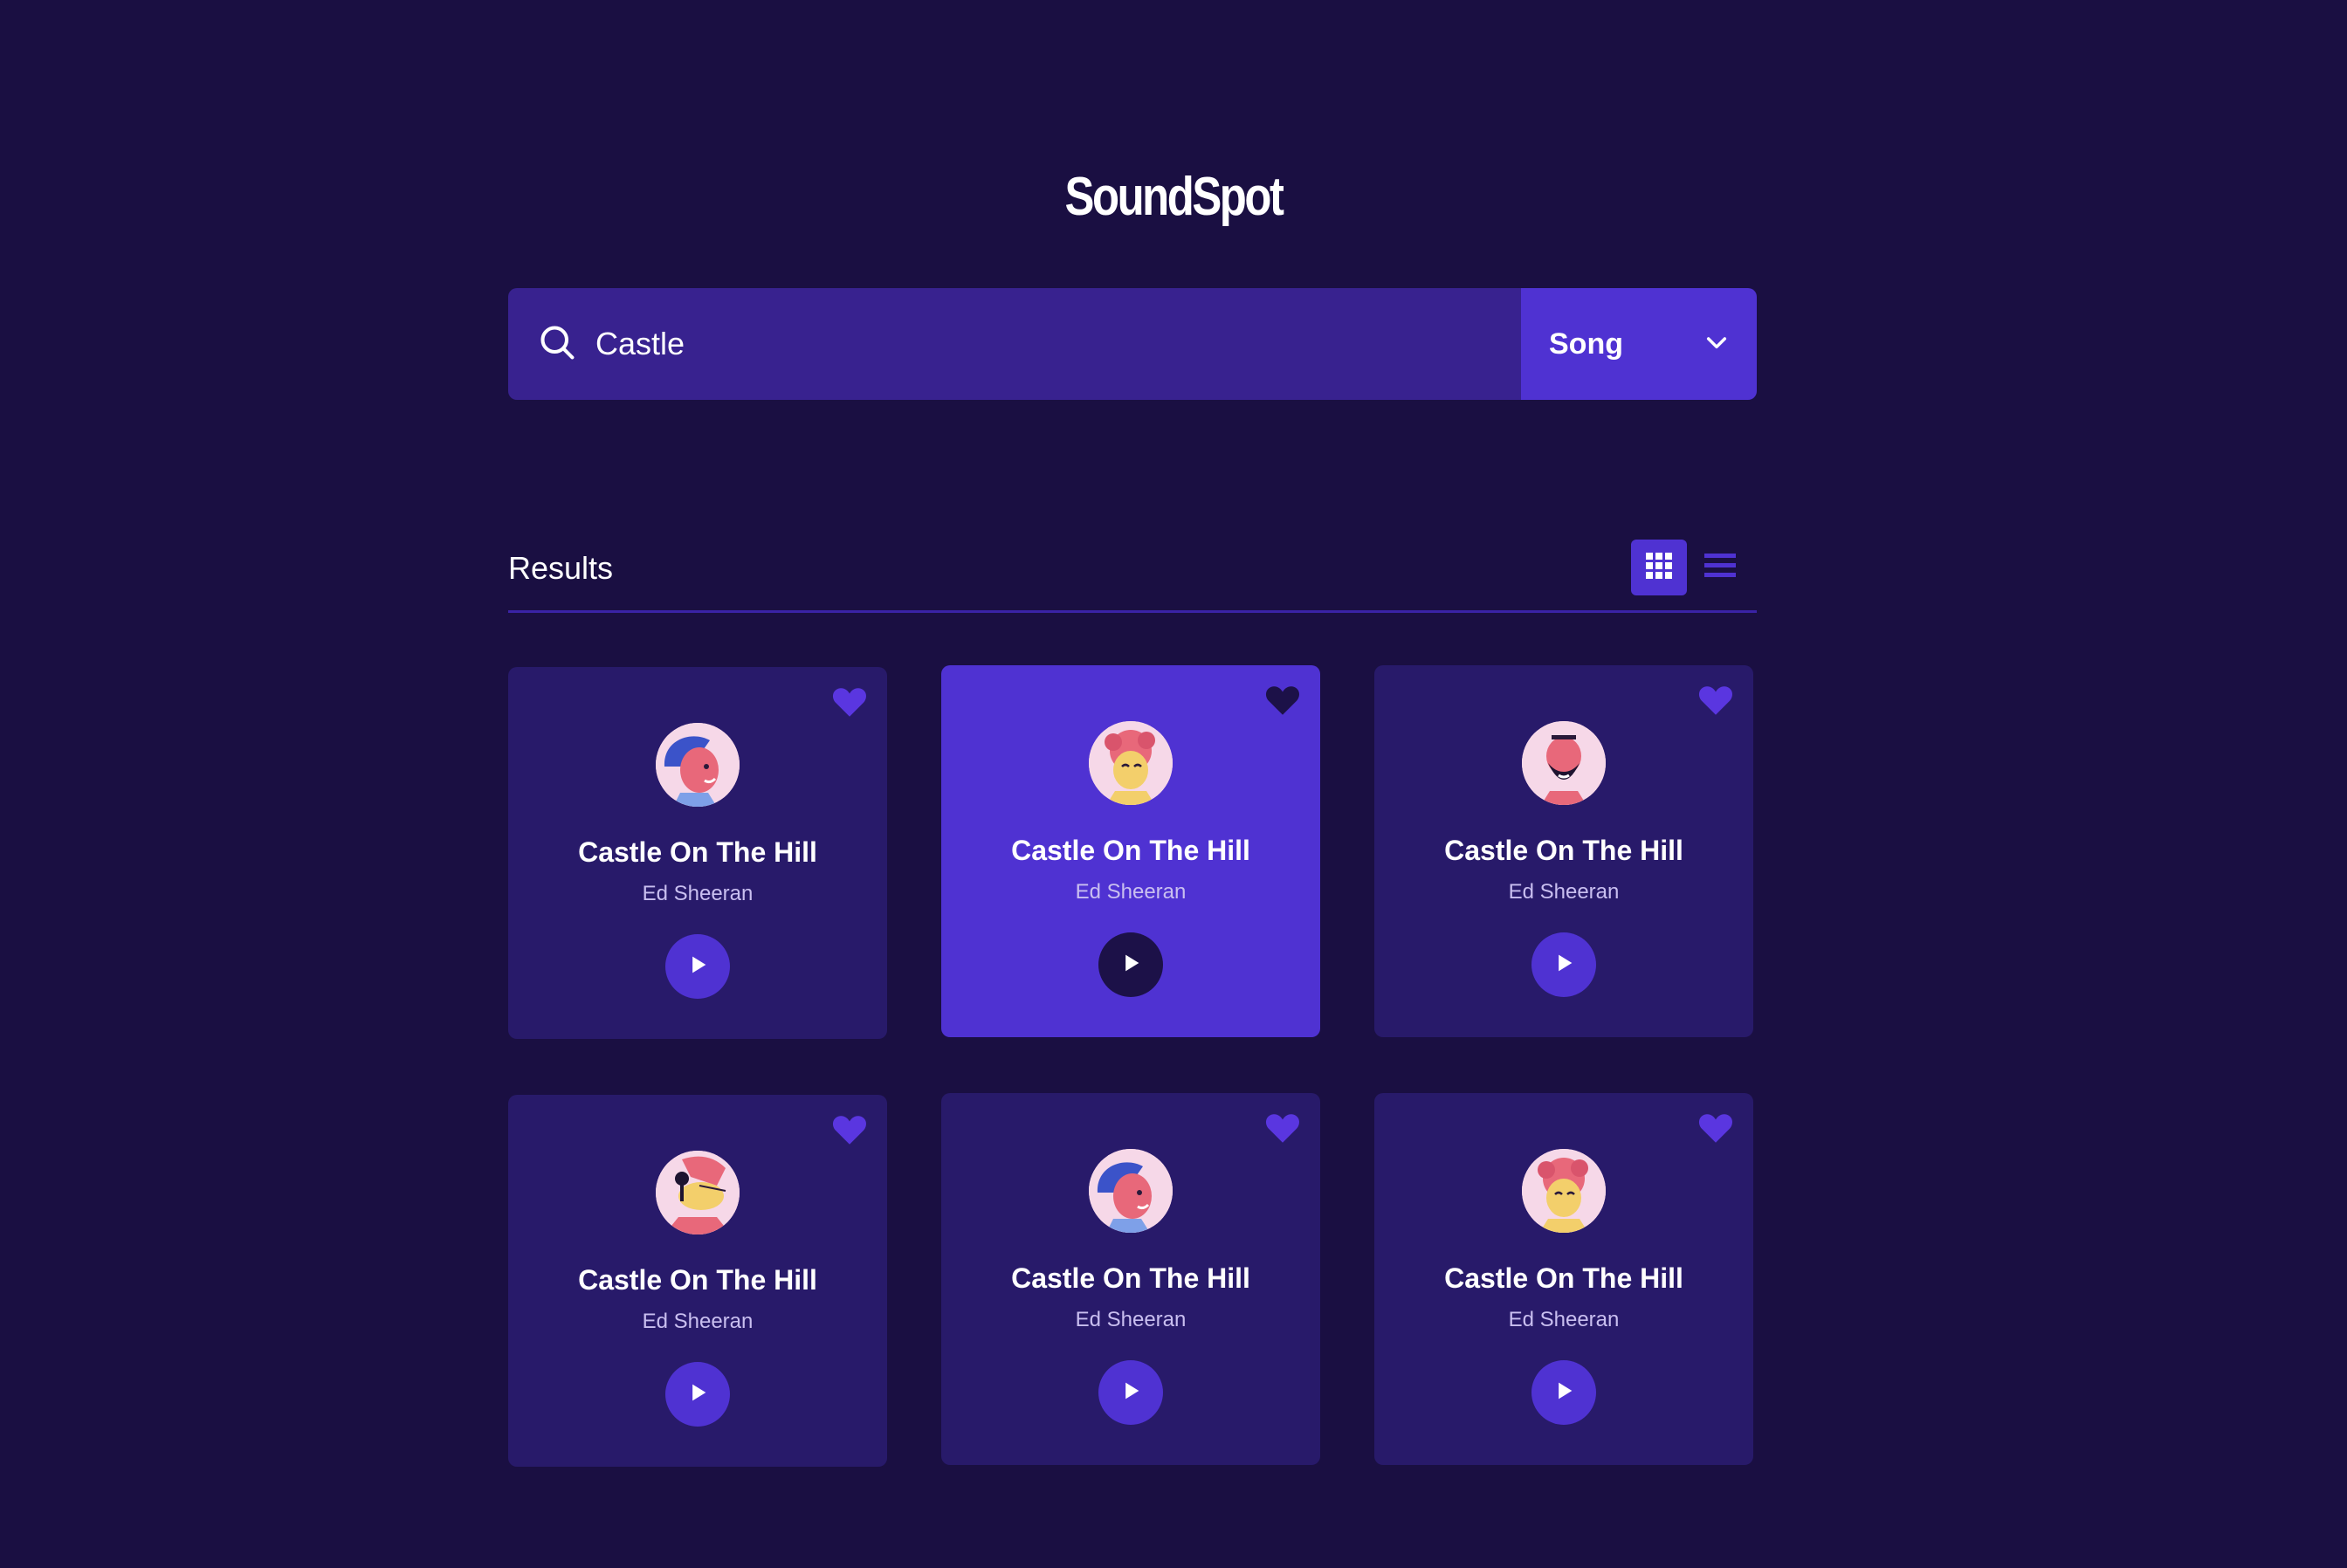 Image resolution: width=2347 pixels, height=1568 pixels. I want to click on search-type-dropdown: Song, so click(1639, 344).